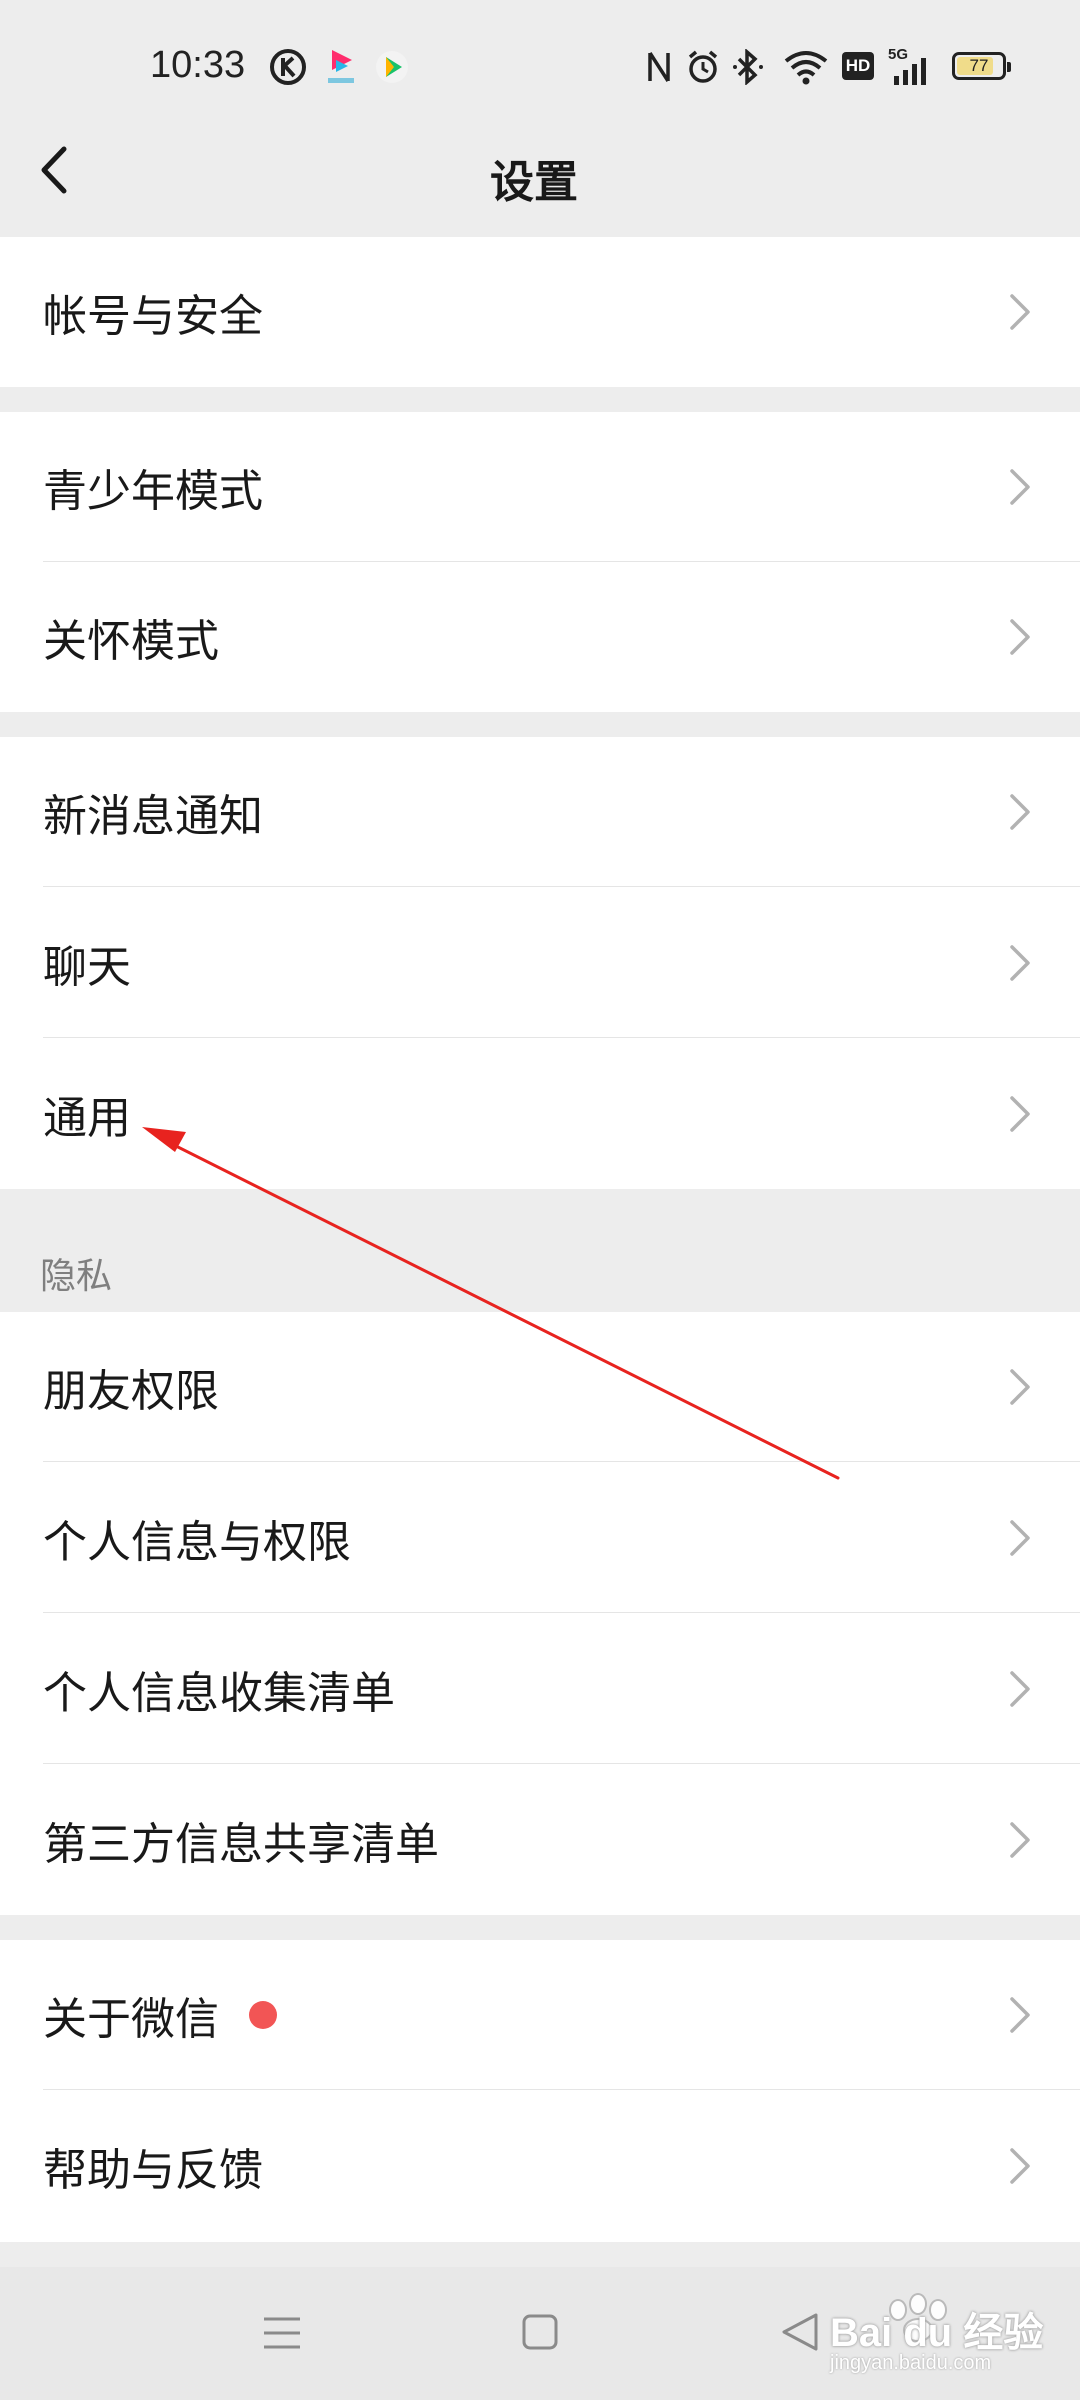 The image size is (1080, 2400). What do you see at coordinates (540, 2332) in the screenshot?
I see `home-square-icon` at bounding box center [540, 2332].